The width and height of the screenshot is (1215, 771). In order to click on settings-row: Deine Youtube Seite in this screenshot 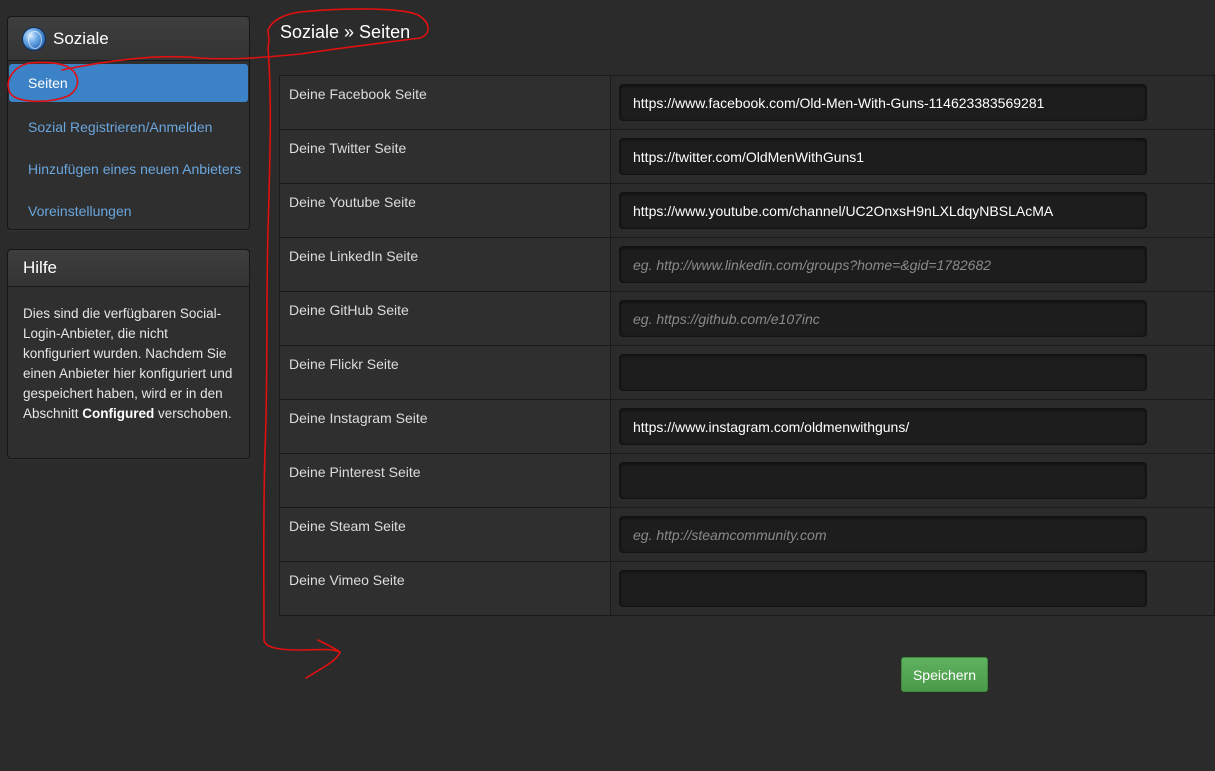, I will do `click(747, 210)`.